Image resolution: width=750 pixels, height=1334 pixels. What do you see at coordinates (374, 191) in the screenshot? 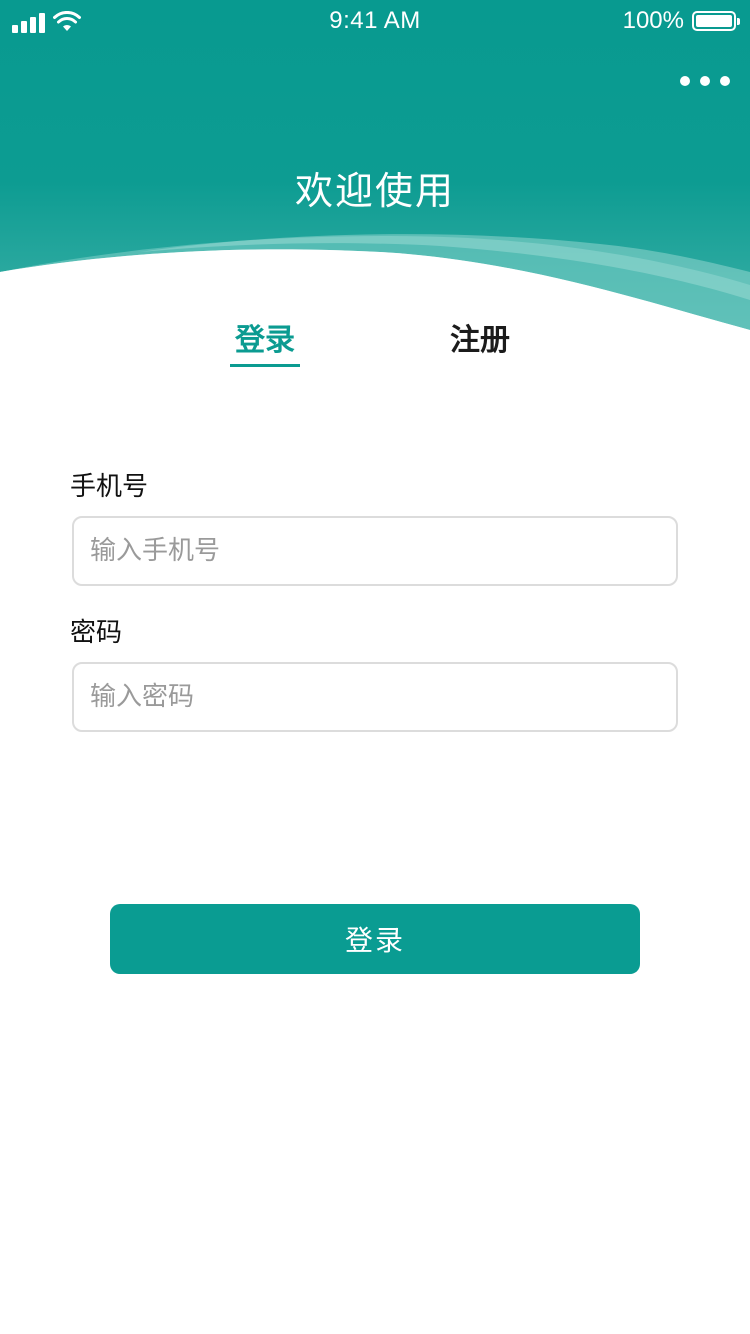
I see `page-title: 欢迎使用` at bounding box center [374, 191].